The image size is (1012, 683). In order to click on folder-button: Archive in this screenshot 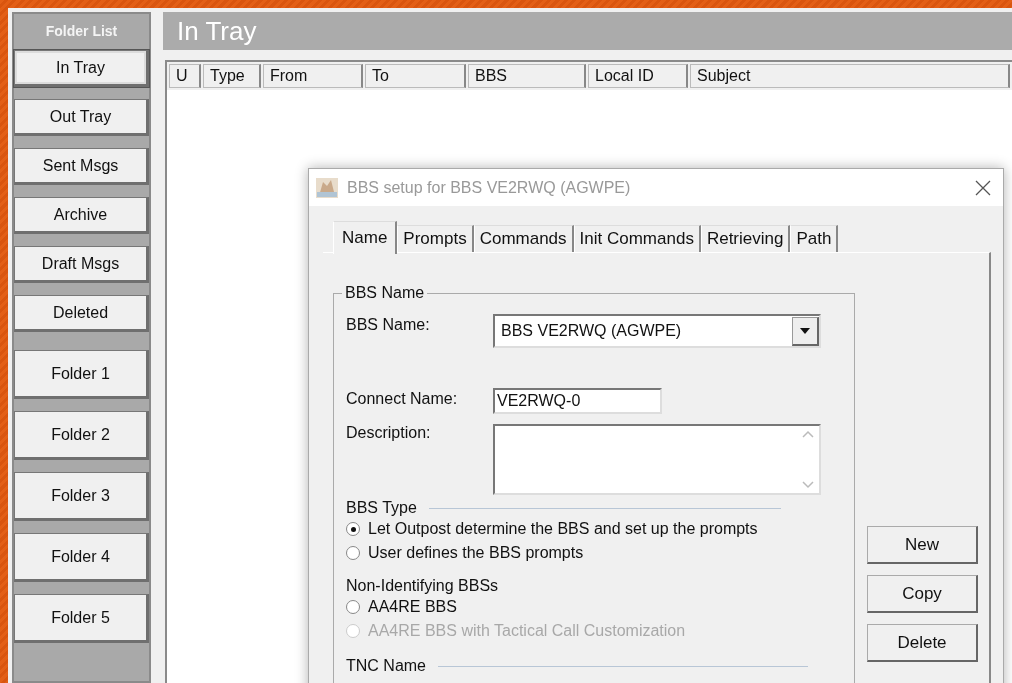, I will do `click(81, 215)`.